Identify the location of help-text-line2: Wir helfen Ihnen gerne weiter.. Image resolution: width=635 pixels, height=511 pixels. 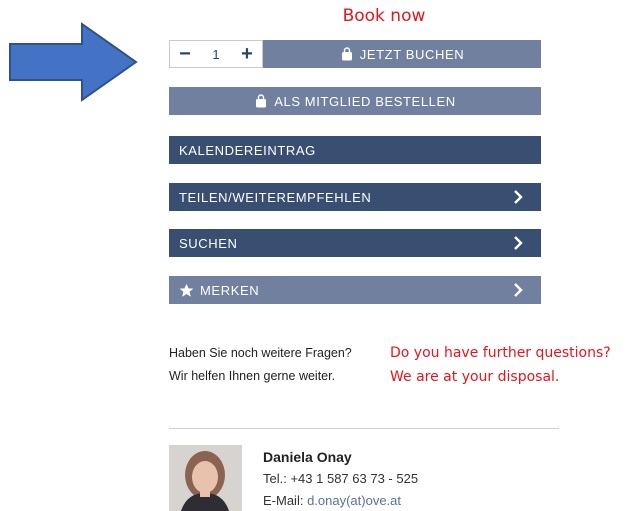
(252, 376).